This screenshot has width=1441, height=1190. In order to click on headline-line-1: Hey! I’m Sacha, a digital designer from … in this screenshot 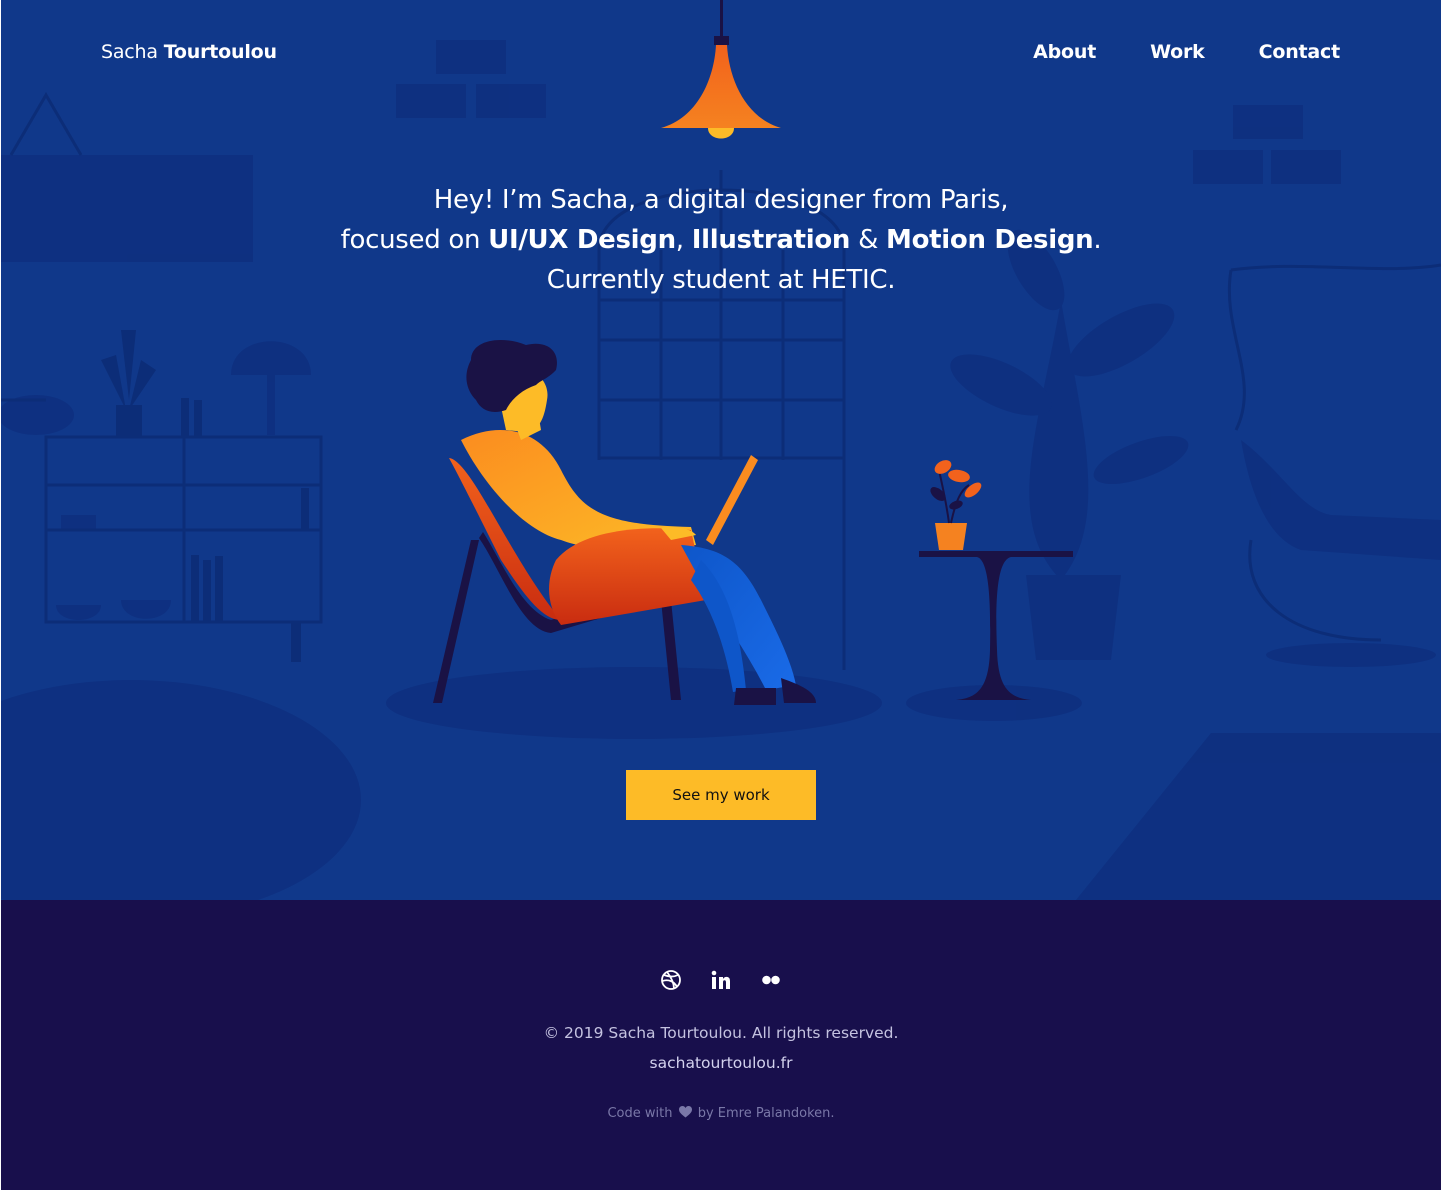, I will do `click(721, 200)`.